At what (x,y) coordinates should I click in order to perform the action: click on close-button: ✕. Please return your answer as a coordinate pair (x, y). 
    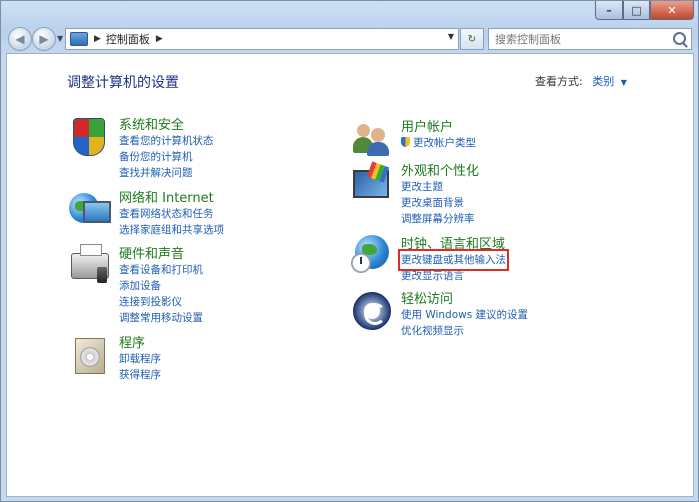
    Looking at the image, I should click on (672, 10).